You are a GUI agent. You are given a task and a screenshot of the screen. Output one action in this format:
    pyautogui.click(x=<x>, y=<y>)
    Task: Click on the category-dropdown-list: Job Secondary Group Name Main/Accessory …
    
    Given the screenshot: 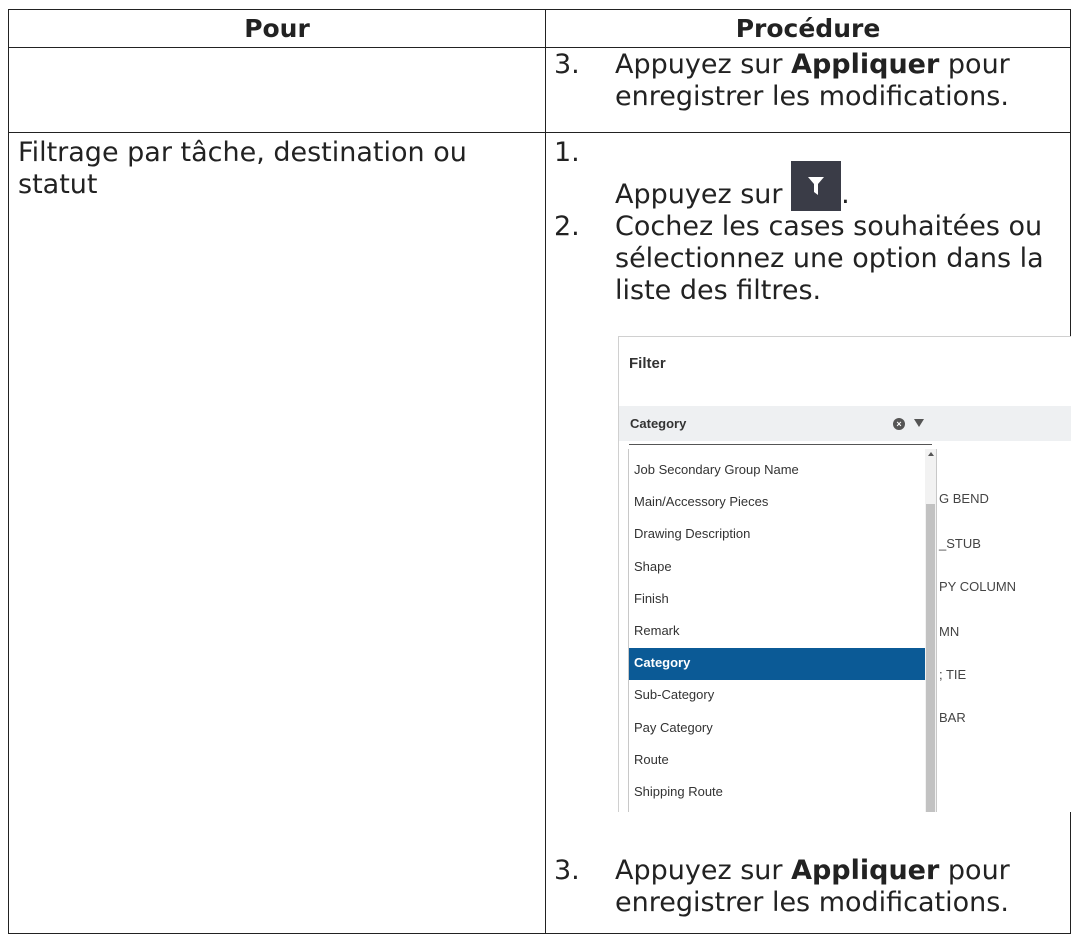 What is the action you would take?
    pyautogui.click(x=782, y=630)
    